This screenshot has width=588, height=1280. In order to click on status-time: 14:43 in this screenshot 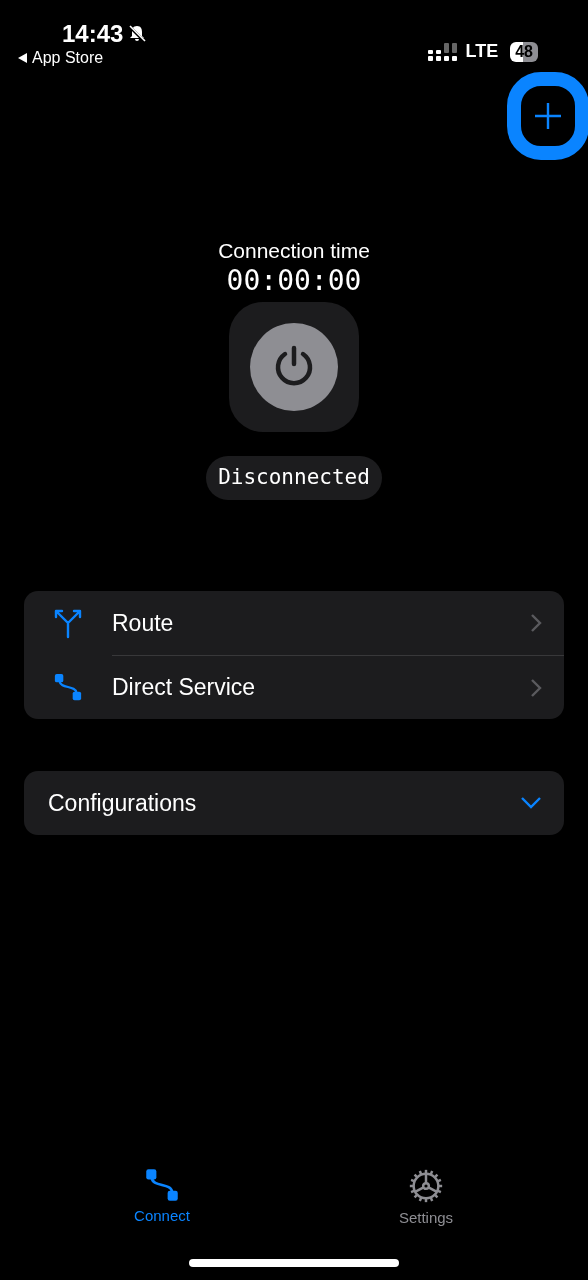, I will do `click(93, 34)`.